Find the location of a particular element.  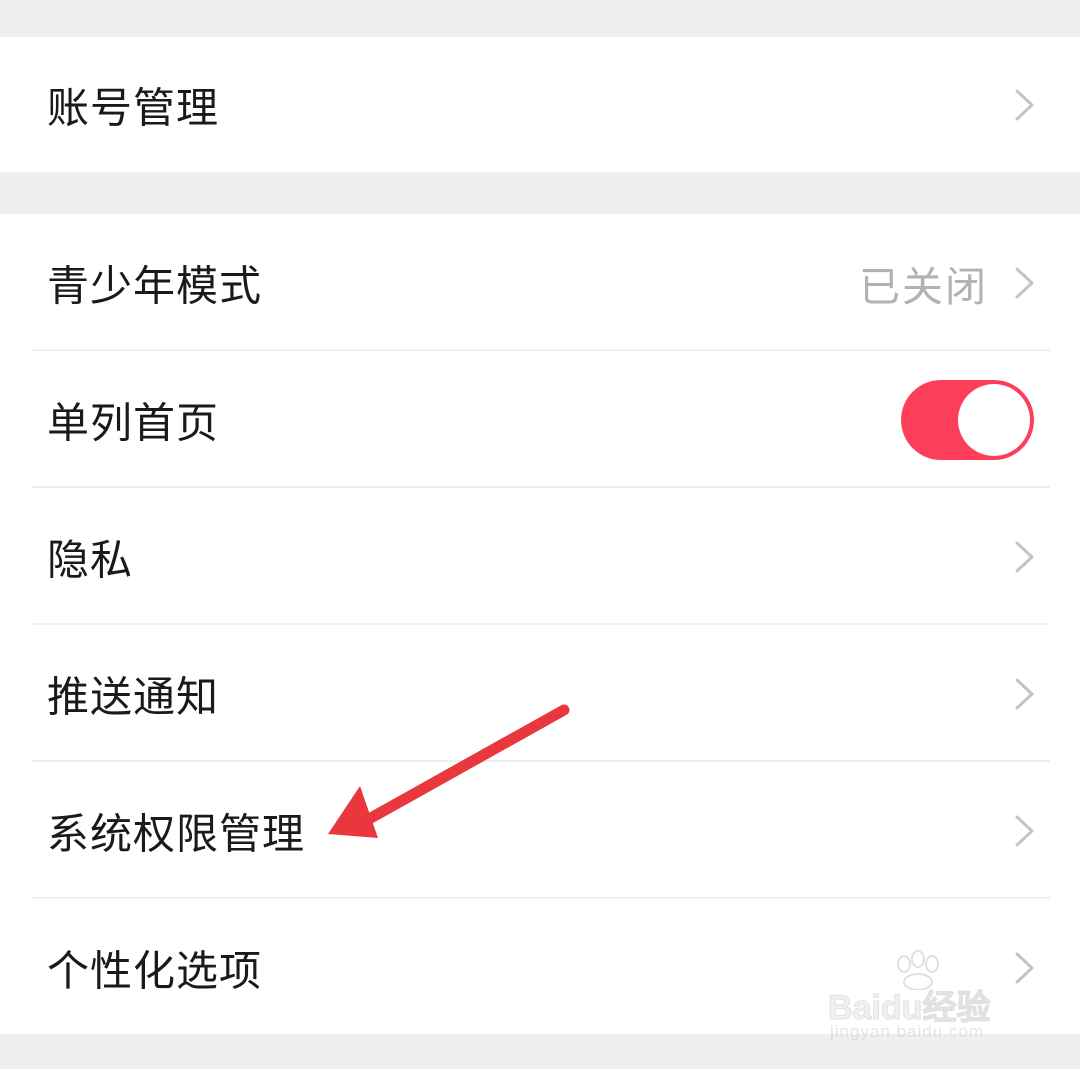

account-management-label: 账号管理 is located at coordinates (133, 107).